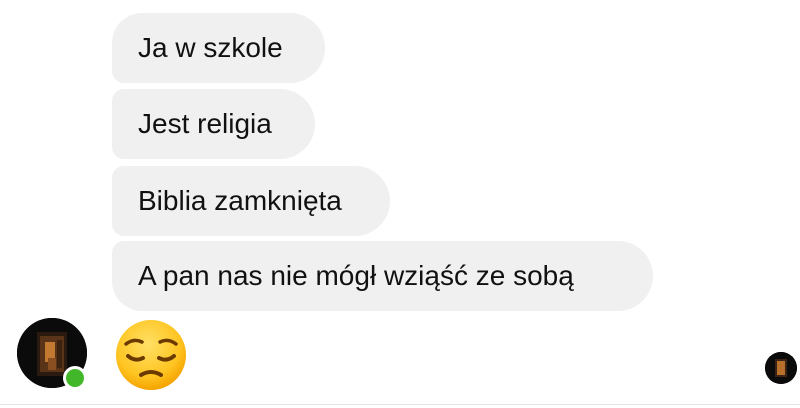 Image resolution: width=800 pixels, height=408 pixels. I want to click on message-bubble: Jest religia, so click(213, 124).